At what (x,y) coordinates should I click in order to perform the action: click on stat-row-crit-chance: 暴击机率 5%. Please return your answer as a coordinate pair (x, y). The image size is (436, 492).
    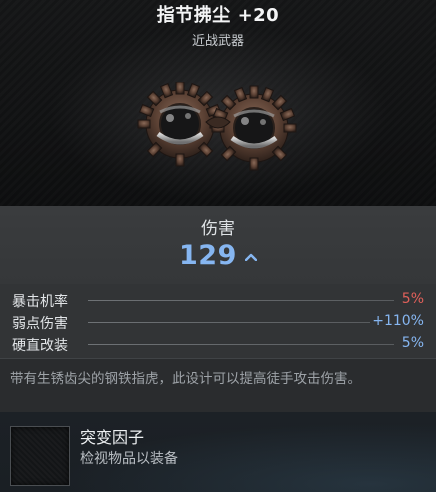
    Looking at the image, I should click on (218, 300).